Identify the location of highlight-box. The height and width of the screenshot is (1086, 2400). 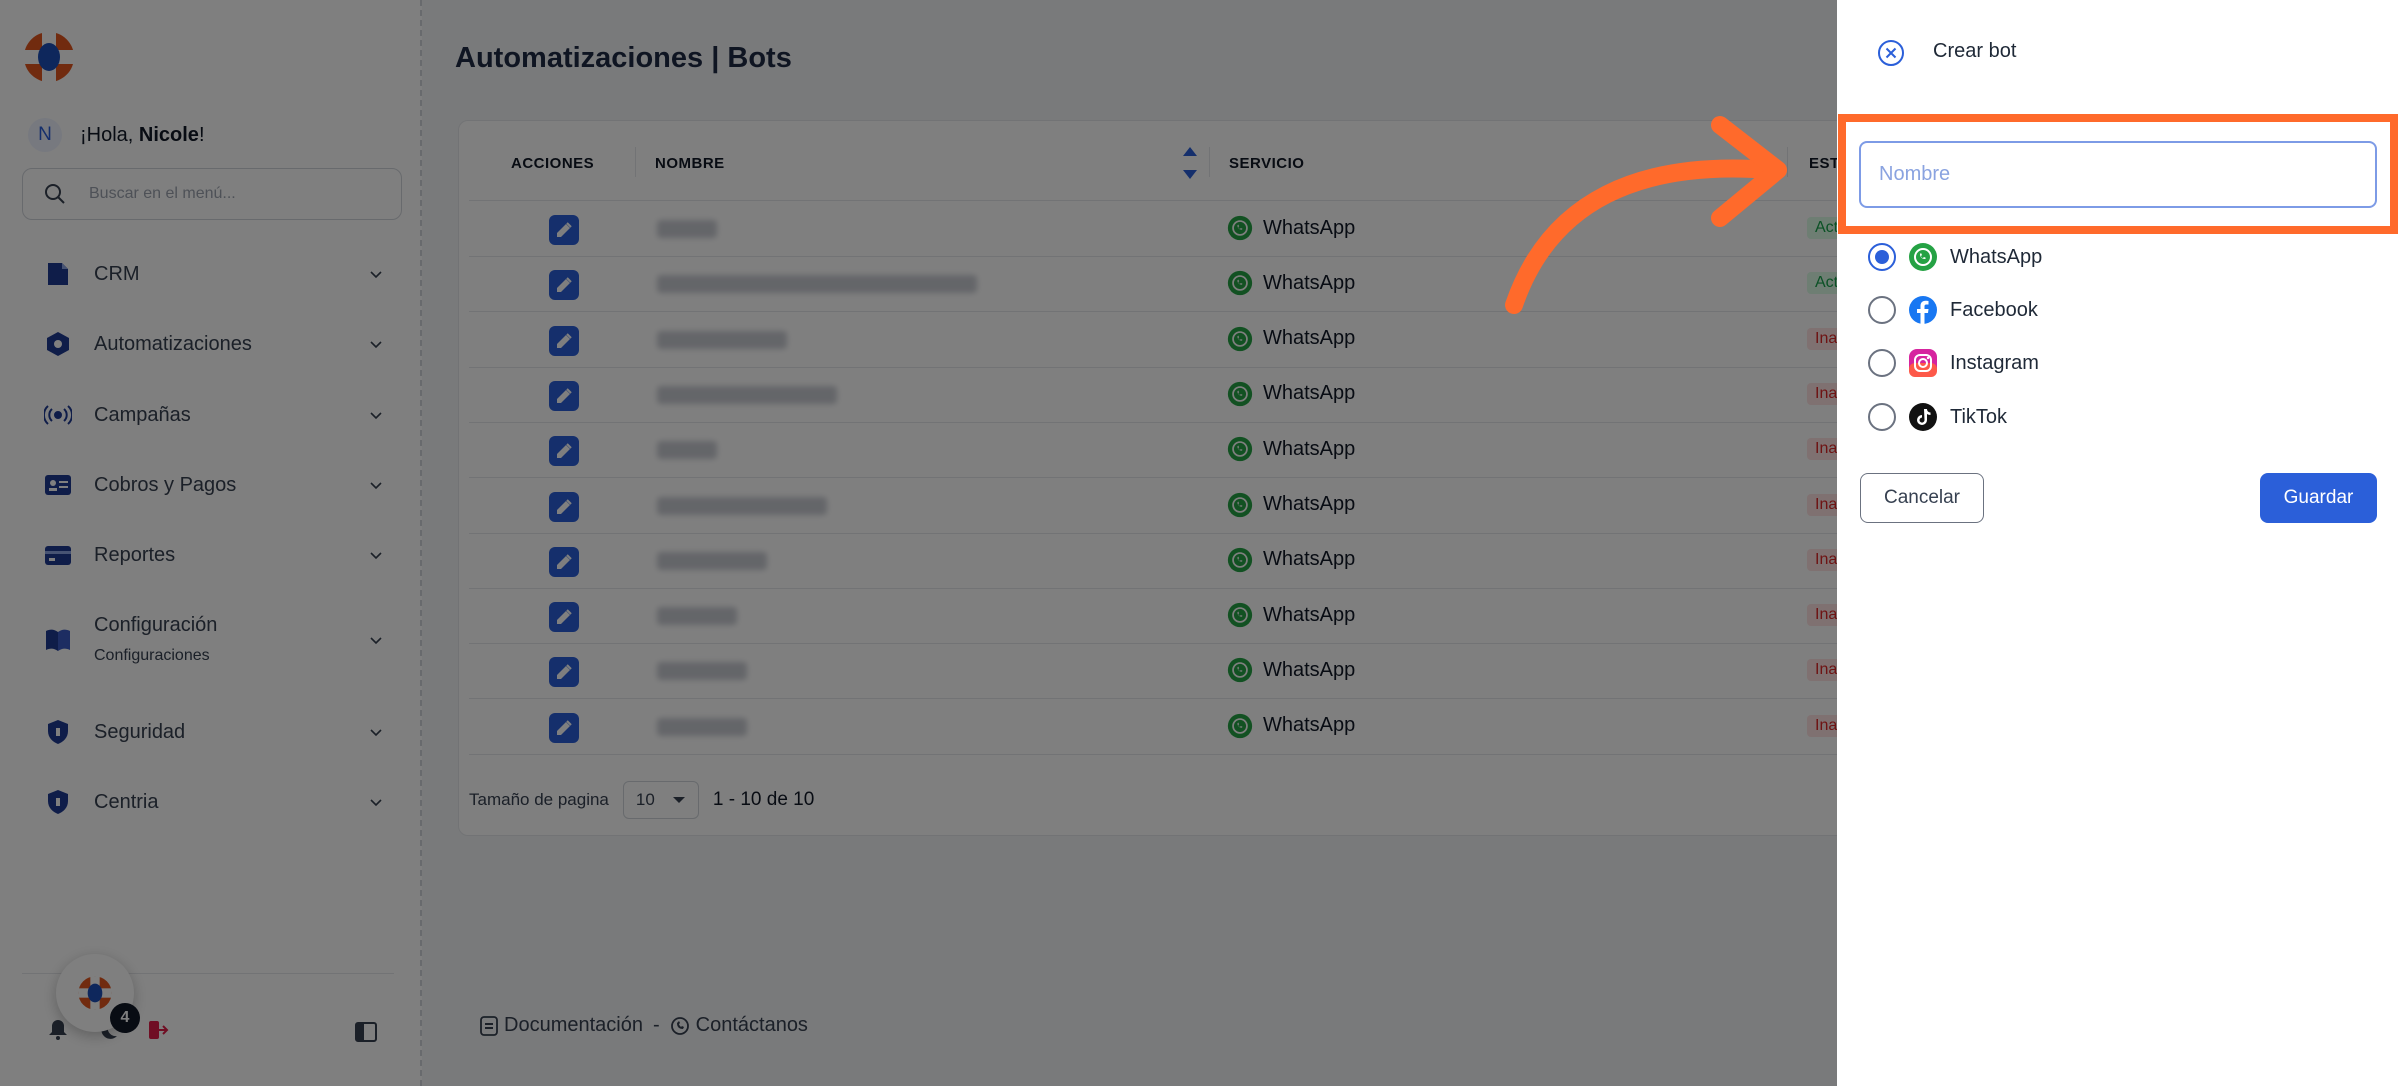
(2118, 174).